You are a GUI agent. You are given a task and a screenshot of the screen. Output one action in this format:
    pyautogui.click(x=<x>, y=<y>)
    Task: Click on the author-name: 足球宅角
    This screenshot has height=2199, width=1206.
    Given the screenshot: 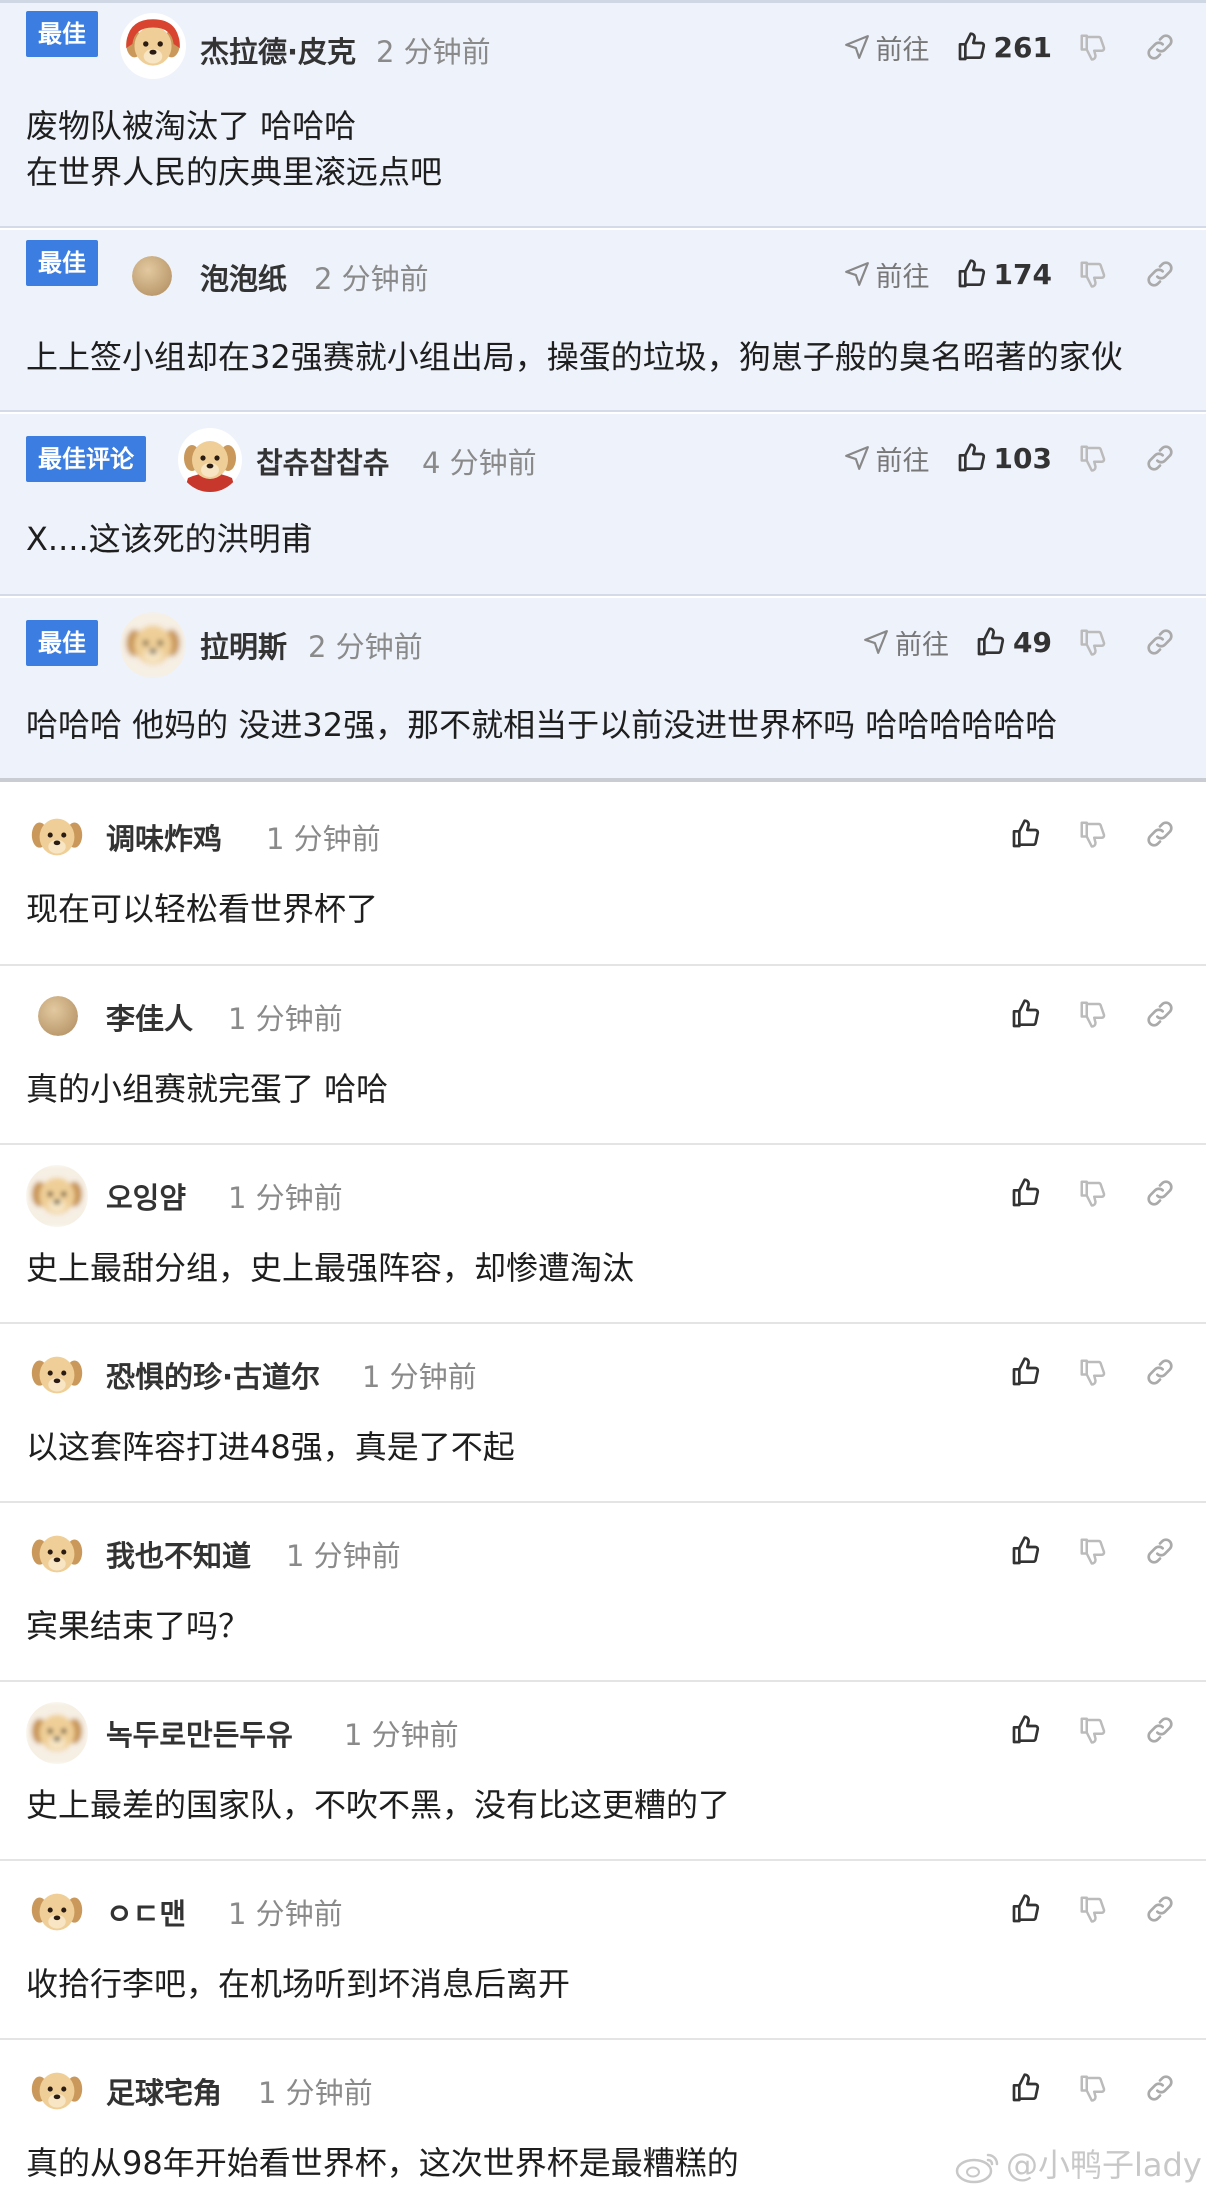 What is the action you would take?
    pyautogui.click(x=164, y=2091)
    